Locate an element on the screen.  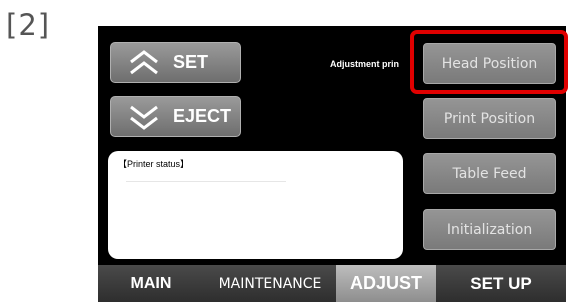
set-button-label: SET is located at coordinates (191, 62).